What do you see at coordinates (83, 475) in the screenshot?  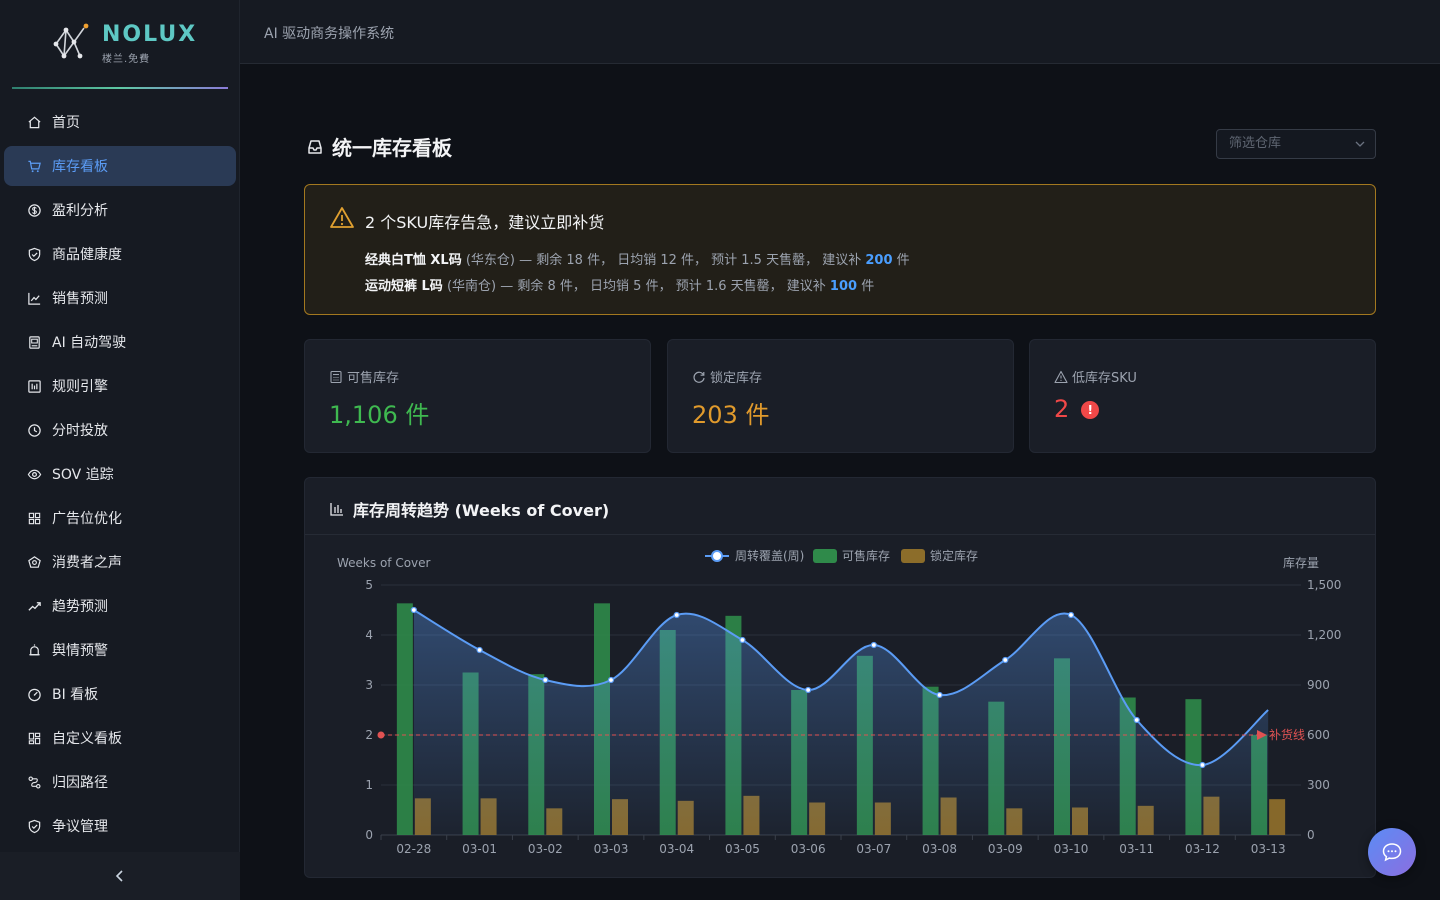 I see `sidebar-item-label: SOV 追踪` at bounding box center [83, 475].